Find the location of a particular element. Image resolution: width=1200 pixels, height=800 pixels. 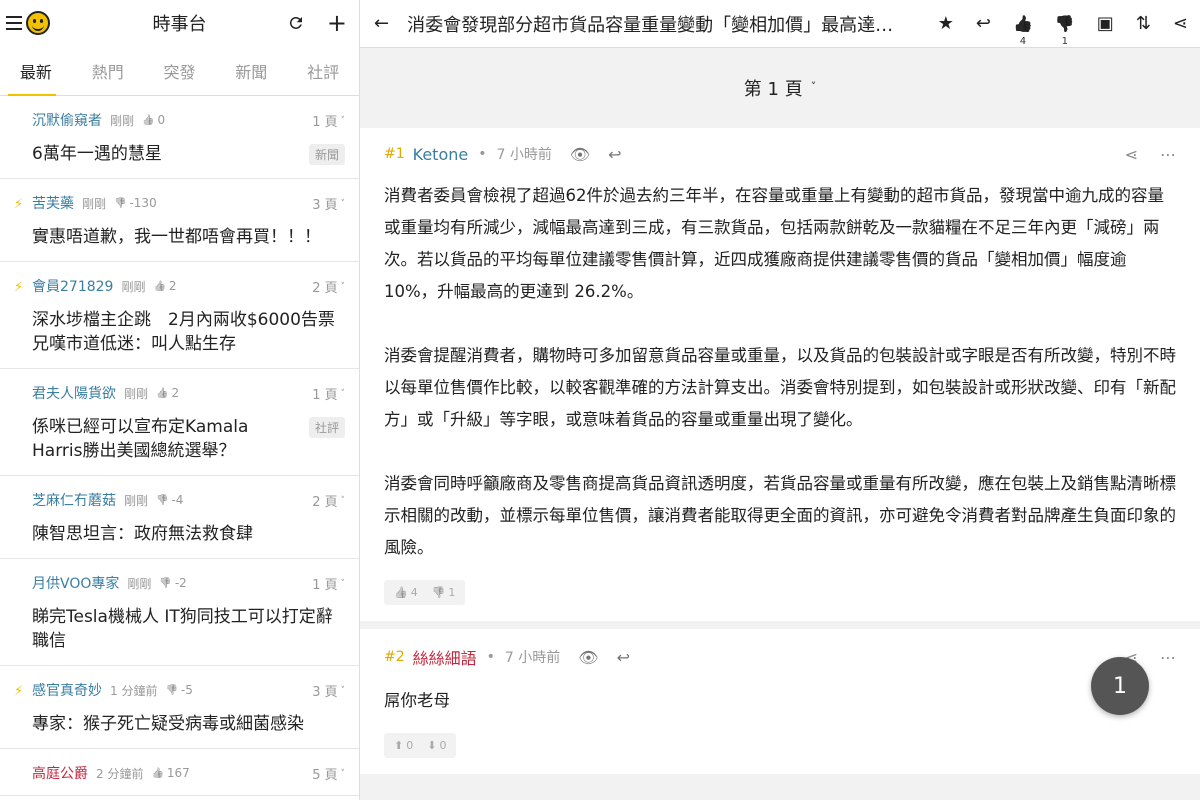

reply-author: 絲絲細語 is located at coordinates (445, 657).